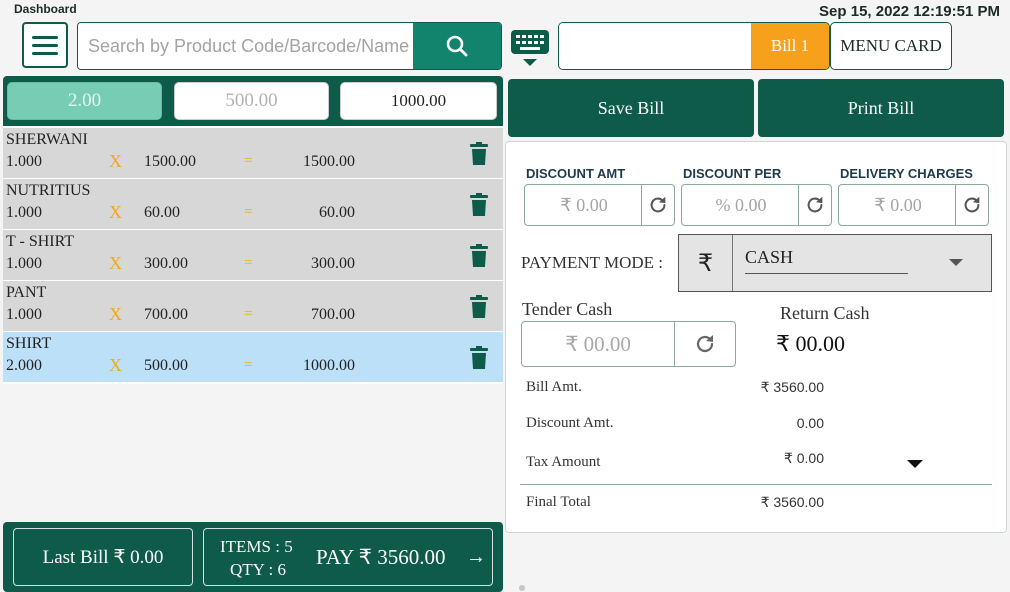  Describe the element at coordinates (26, 292) in the screenshot. I see `item-name: PANT` at that location.